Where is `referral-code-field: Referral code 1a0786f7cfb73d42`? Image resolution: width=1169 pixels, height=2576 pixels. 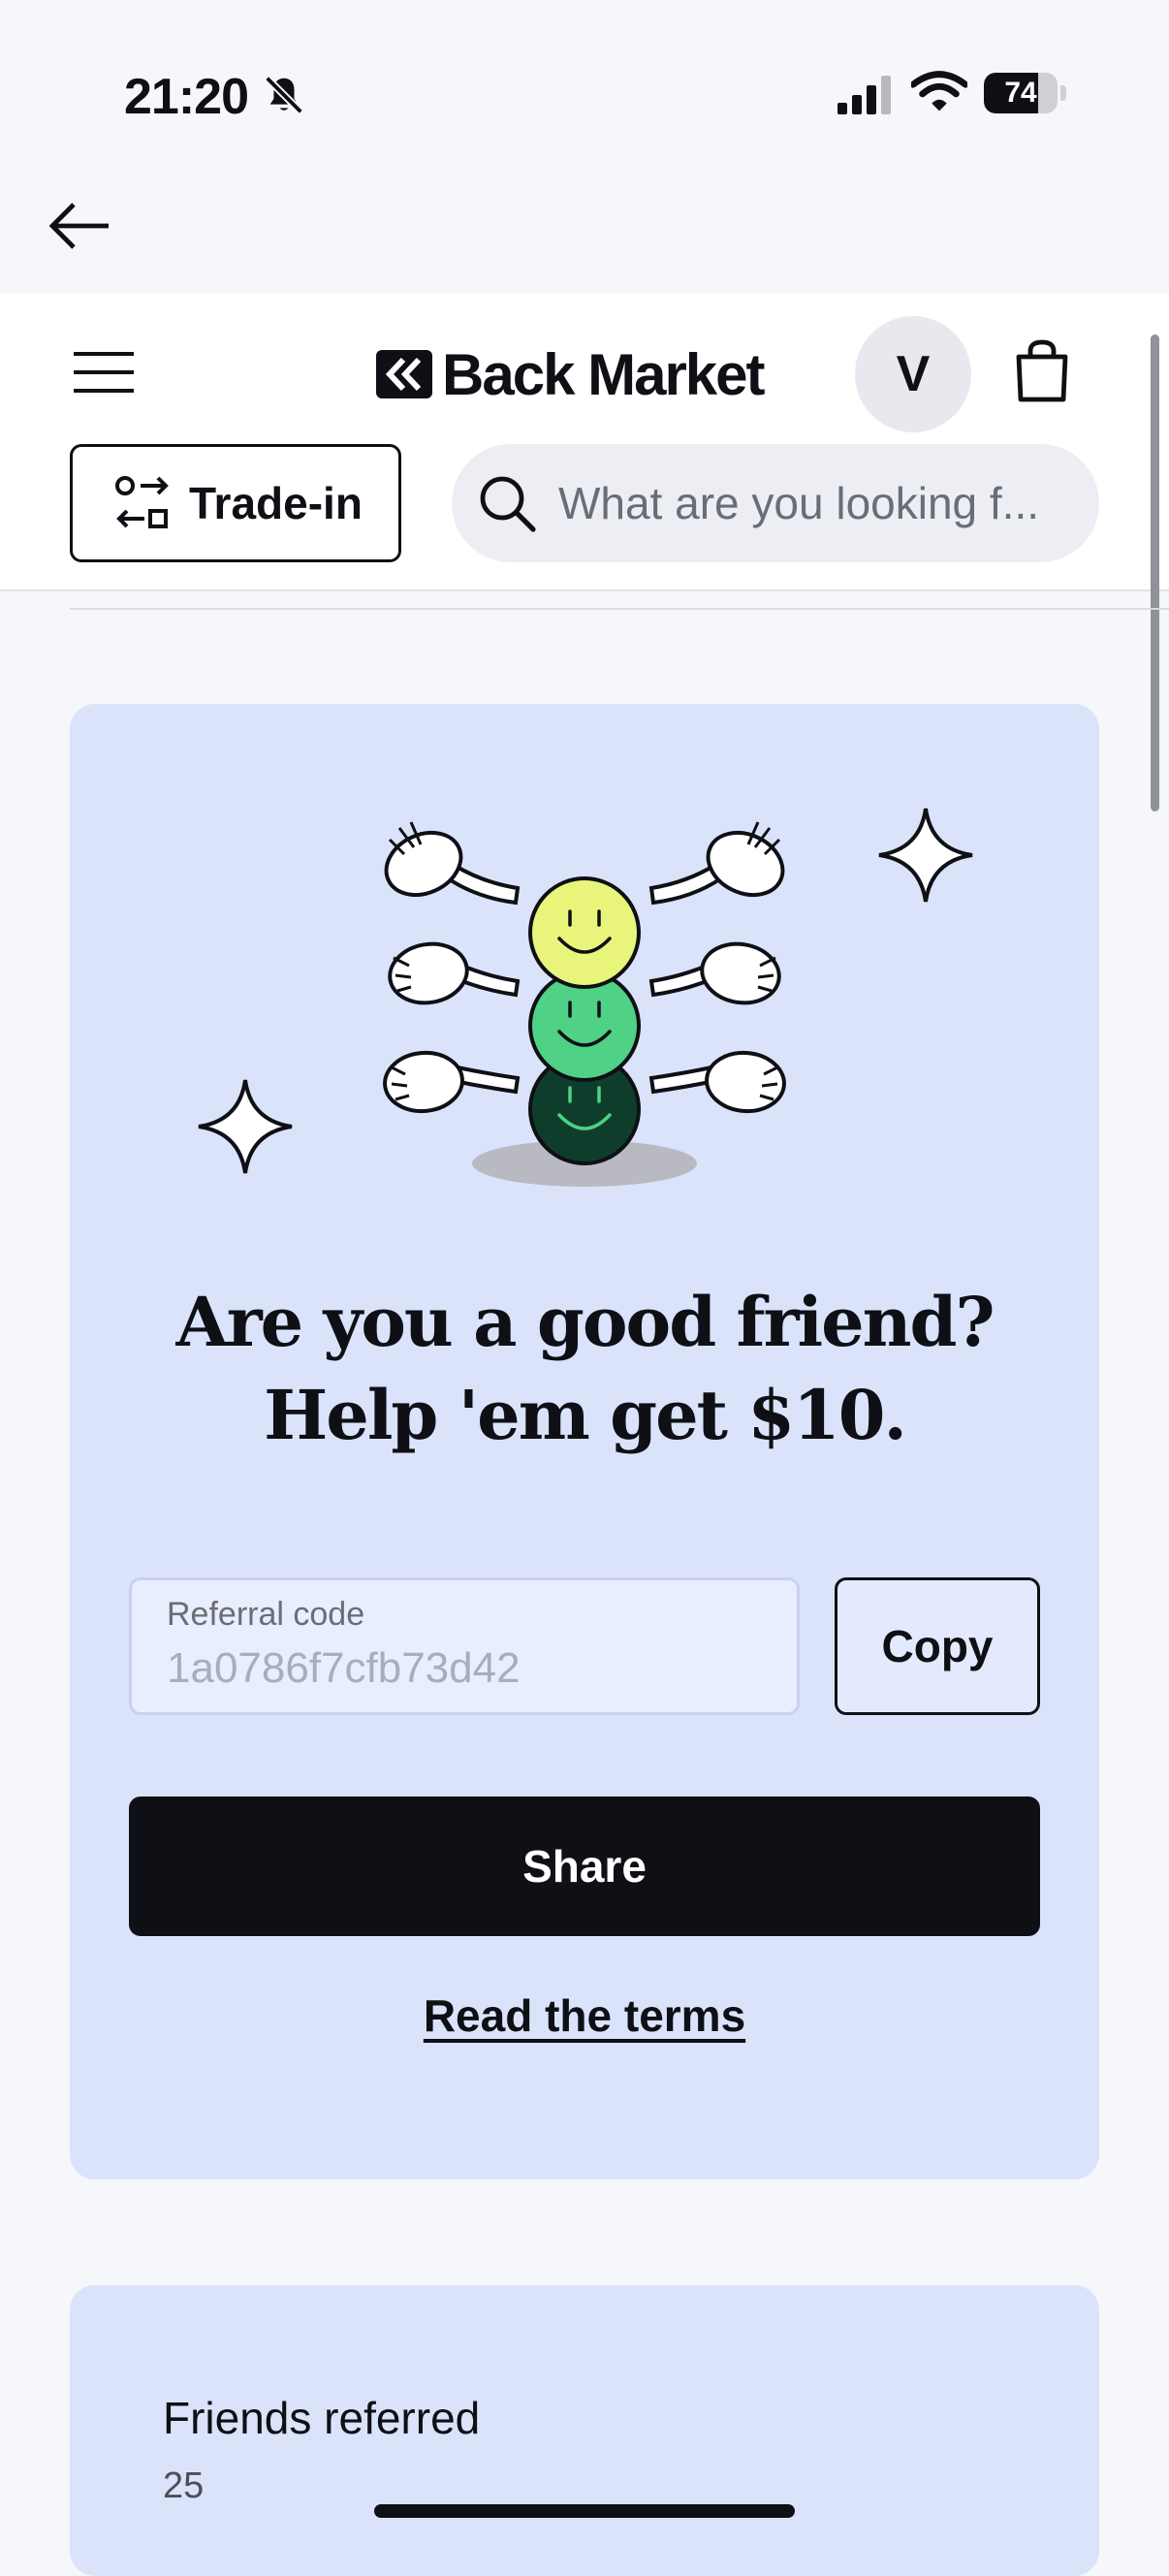 referral-code-field: Referral code 1a0786f7cfb73d42 is located at coordinates (464, 1646).